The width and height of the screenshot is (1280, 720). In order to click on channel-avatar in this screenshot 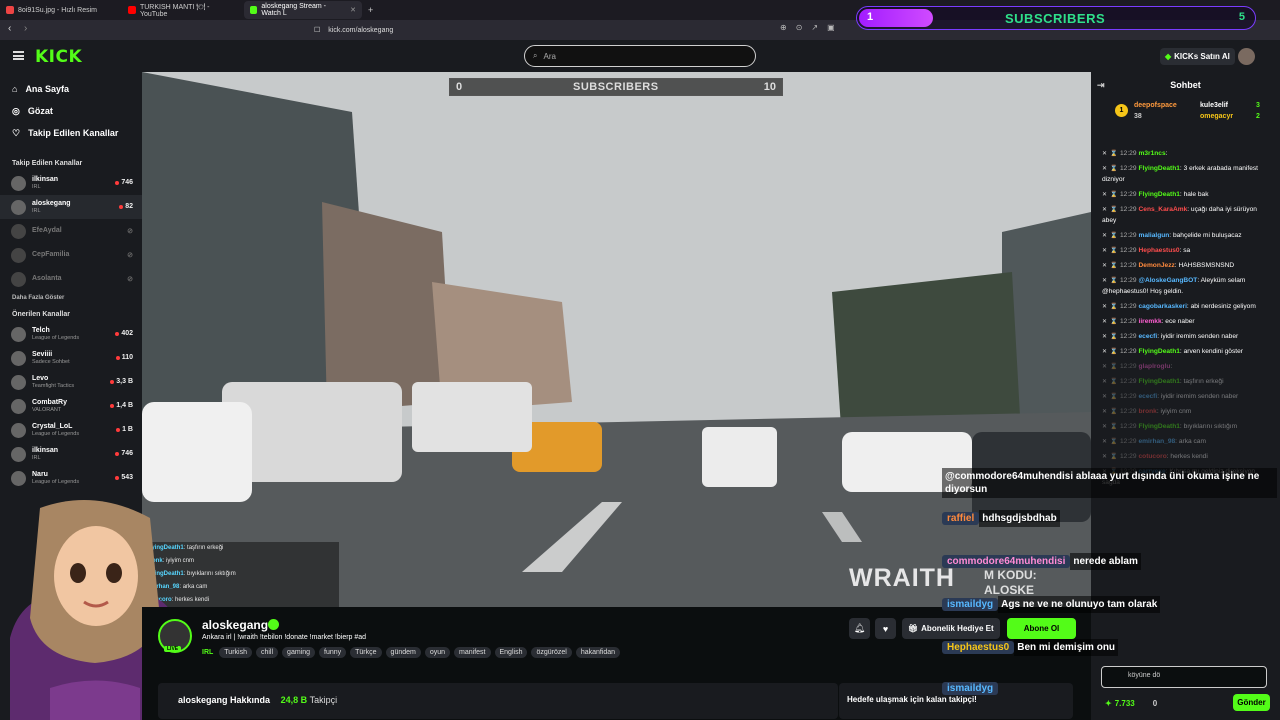, I will do `click(18, 255)`.